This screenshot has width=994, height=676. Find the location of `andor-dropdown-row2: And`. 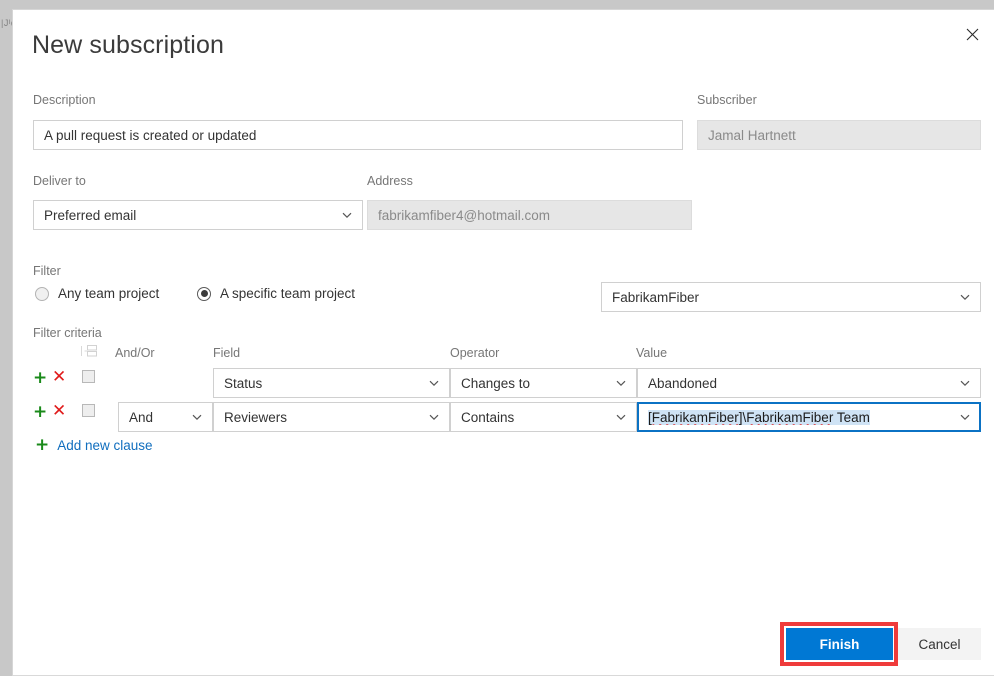

andor-dropdown-row2: And is located at coordinates (165, 417).